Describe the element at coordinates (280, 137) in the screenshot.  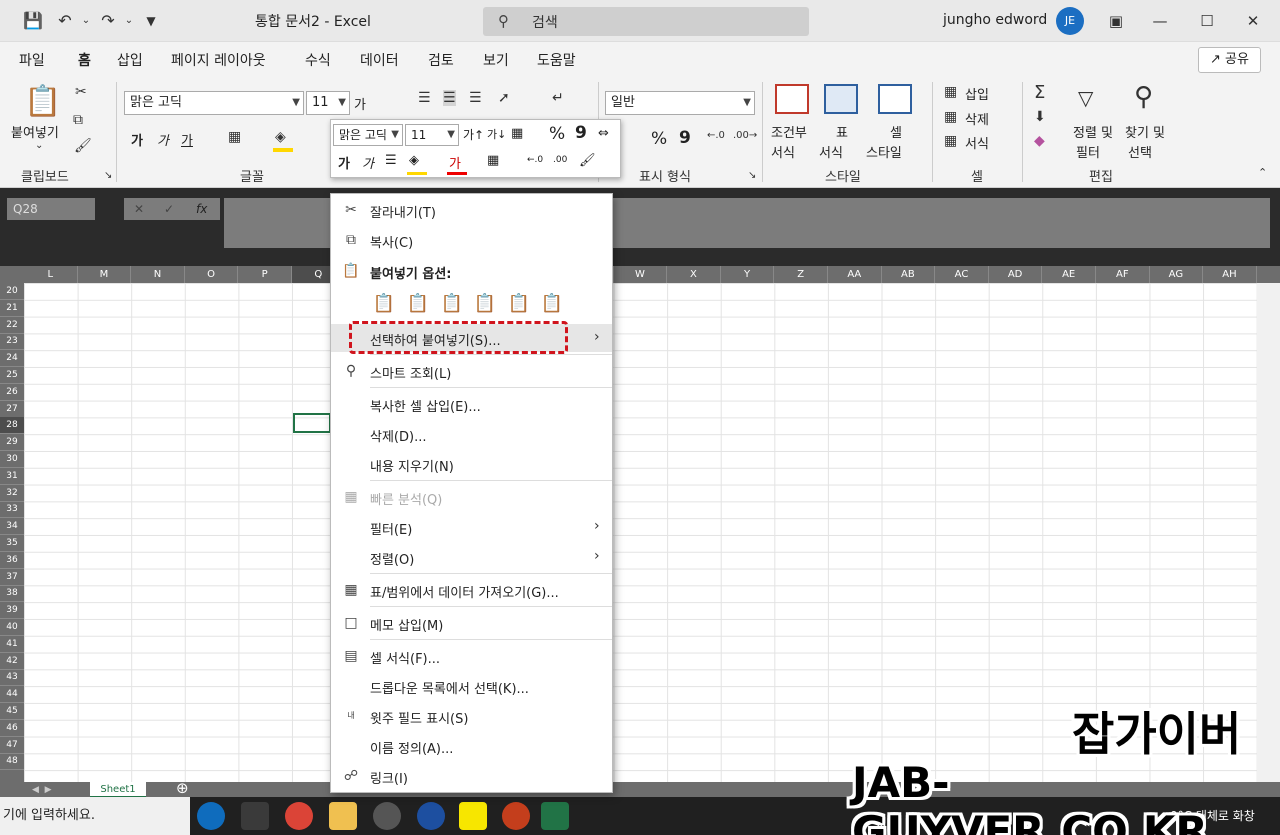
I see `fill-color-icon: ◈` at that location.